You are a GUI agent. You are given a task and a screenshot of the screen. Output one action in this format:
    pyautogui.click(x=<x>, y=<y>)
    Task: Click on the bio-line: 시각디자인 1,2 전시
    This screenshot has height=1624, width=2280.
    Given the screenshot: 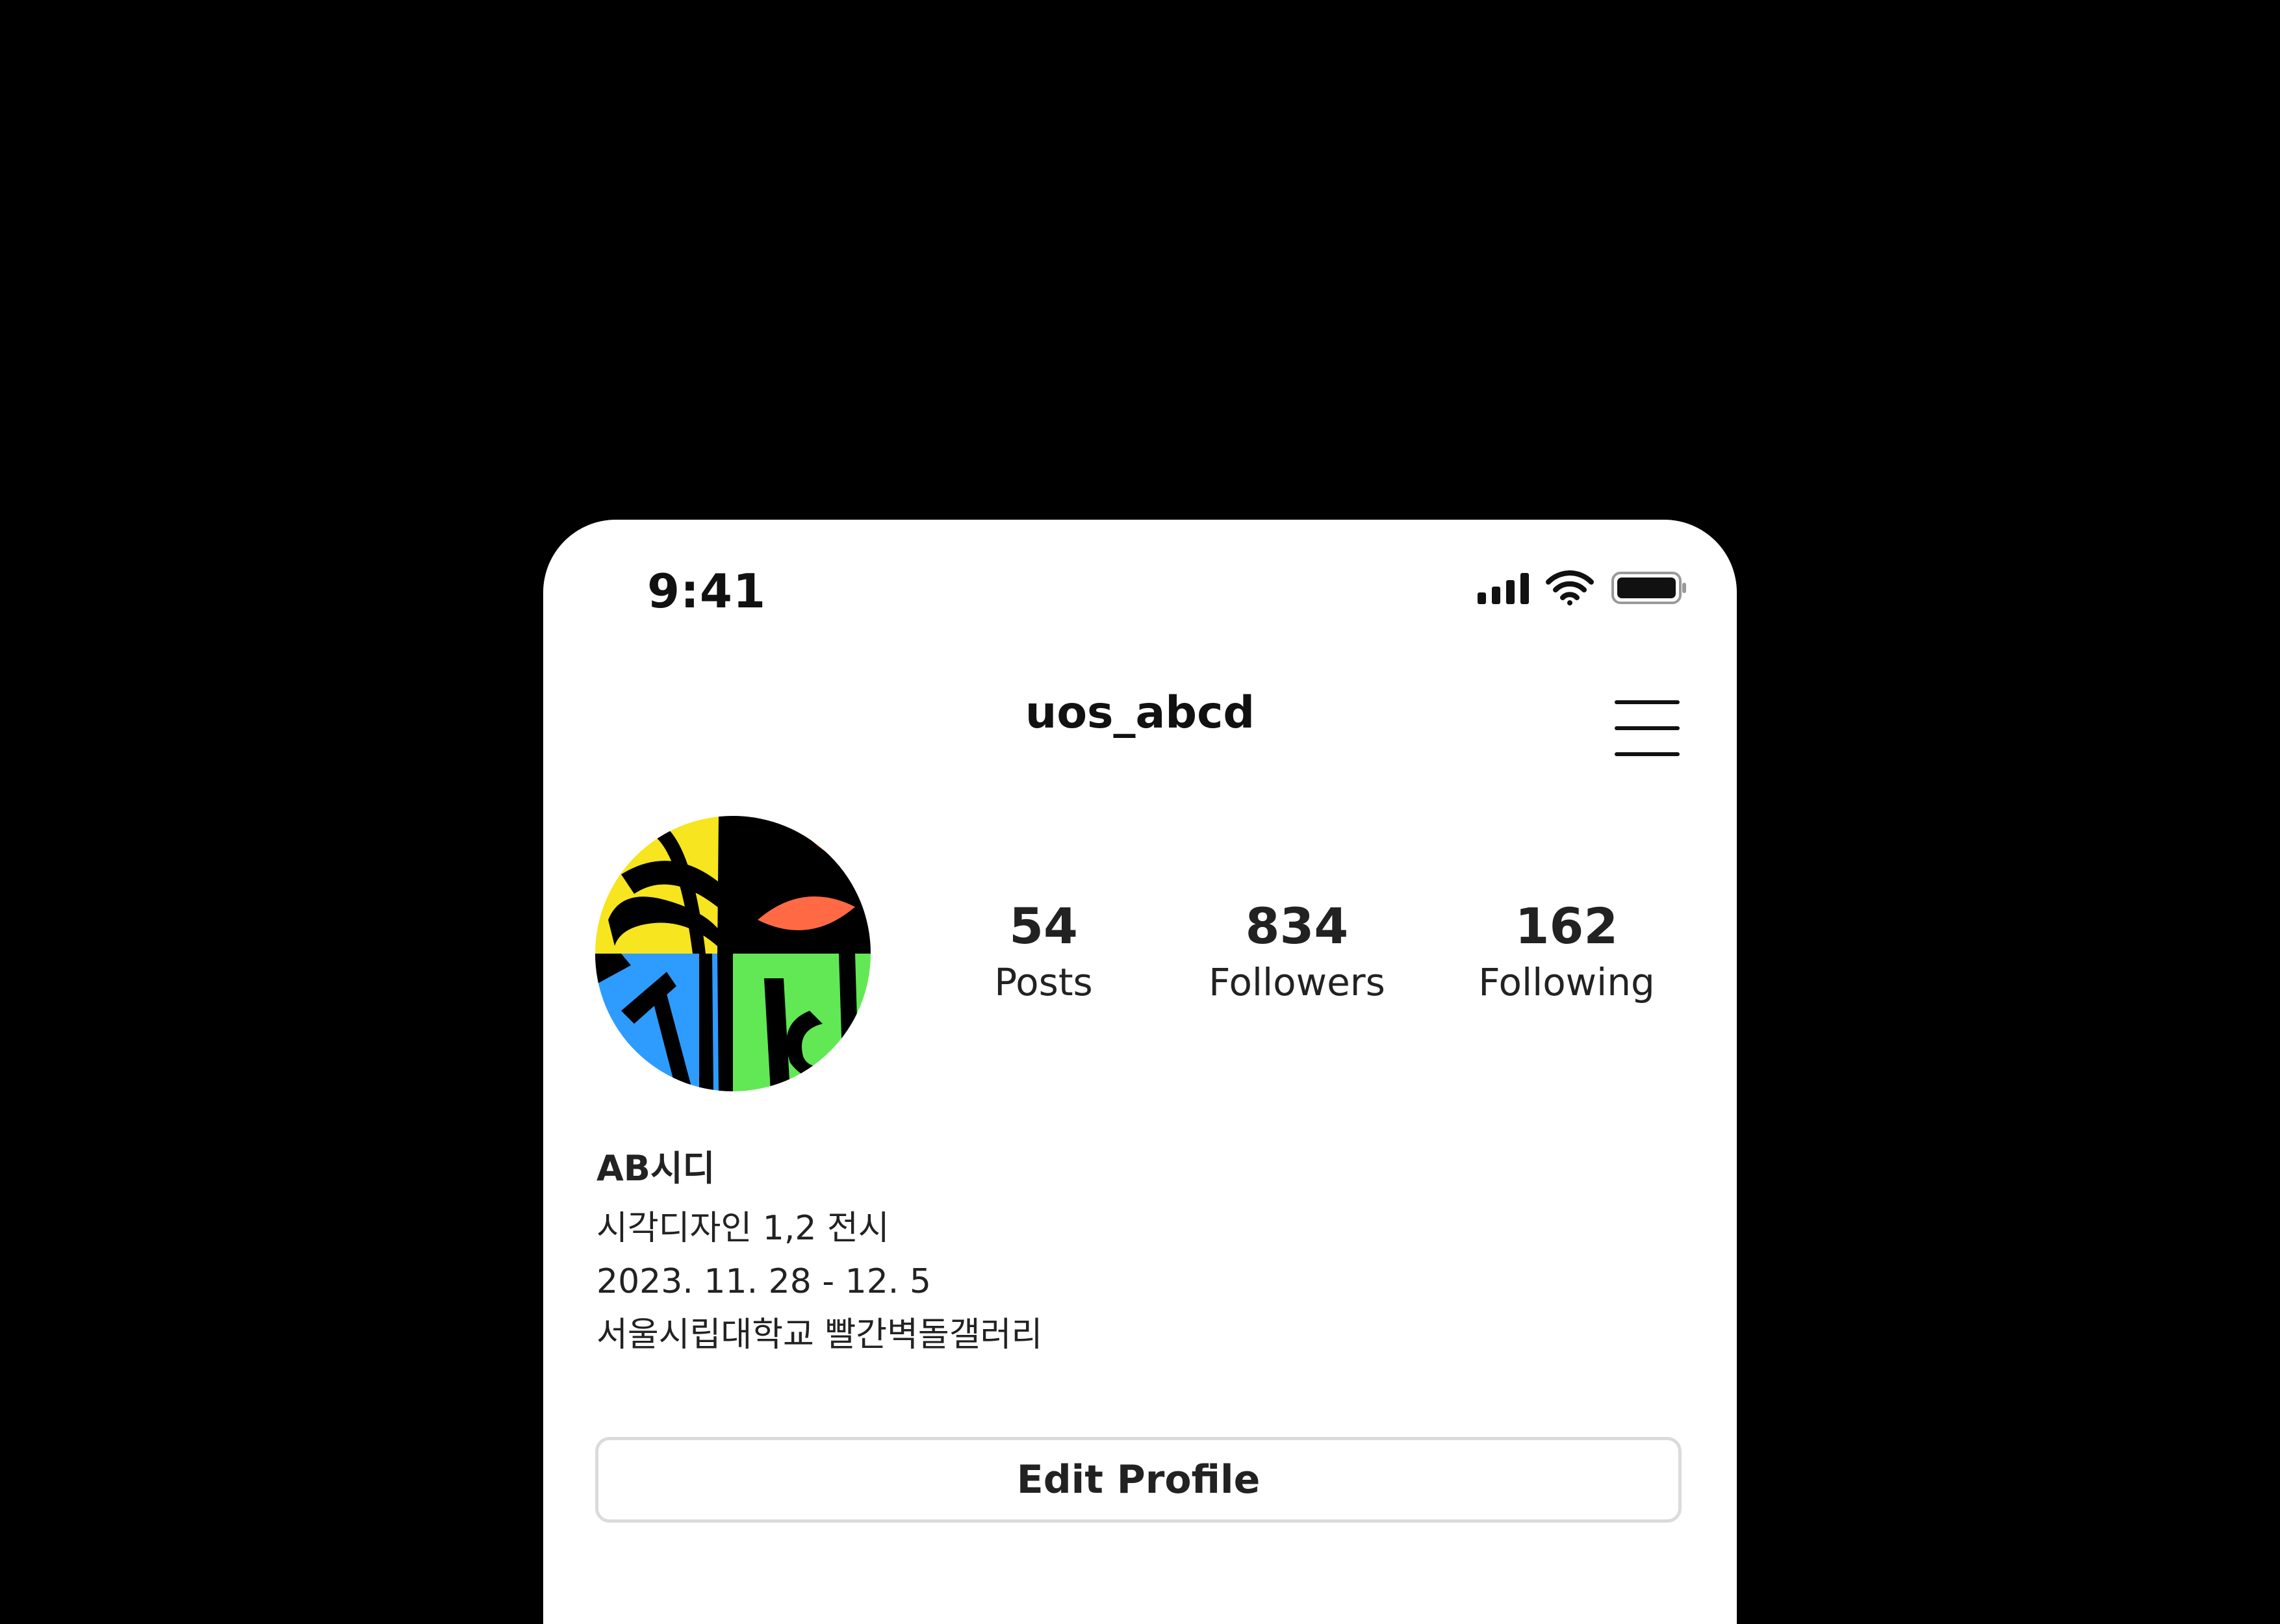 What is the action you would take?
    pyautogui.click(x=743, y=1228)
    